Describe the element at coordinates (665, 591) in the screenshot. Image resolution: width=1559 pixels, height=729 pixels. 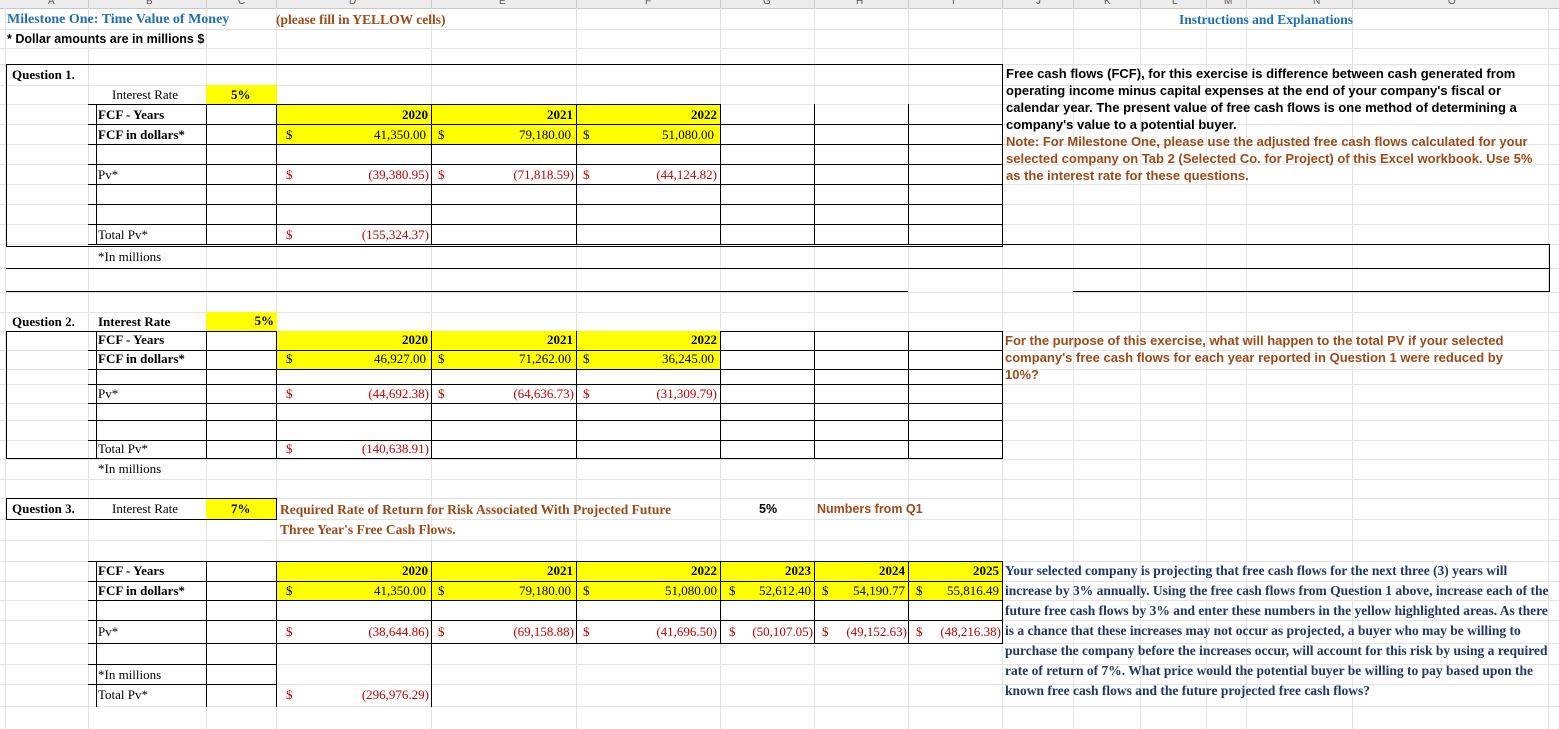
I see `q3-fcf-2022-cell: 51,080.00` at that location.